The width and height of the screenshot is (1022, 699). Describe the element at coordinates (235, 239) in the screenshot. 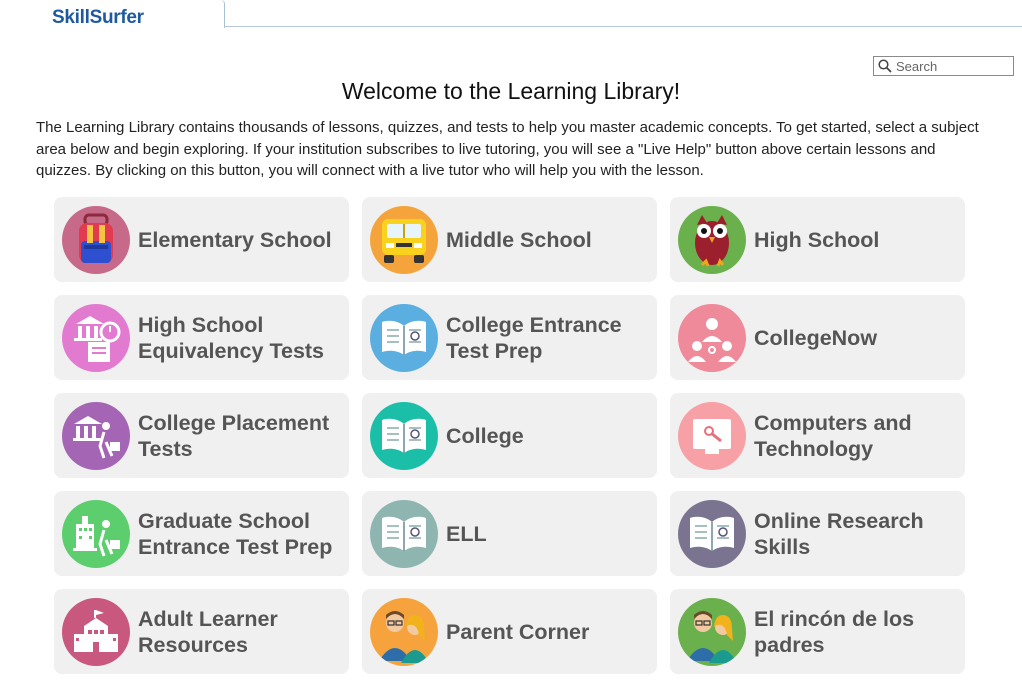

I see `subject-label: Elementary School` at that location.